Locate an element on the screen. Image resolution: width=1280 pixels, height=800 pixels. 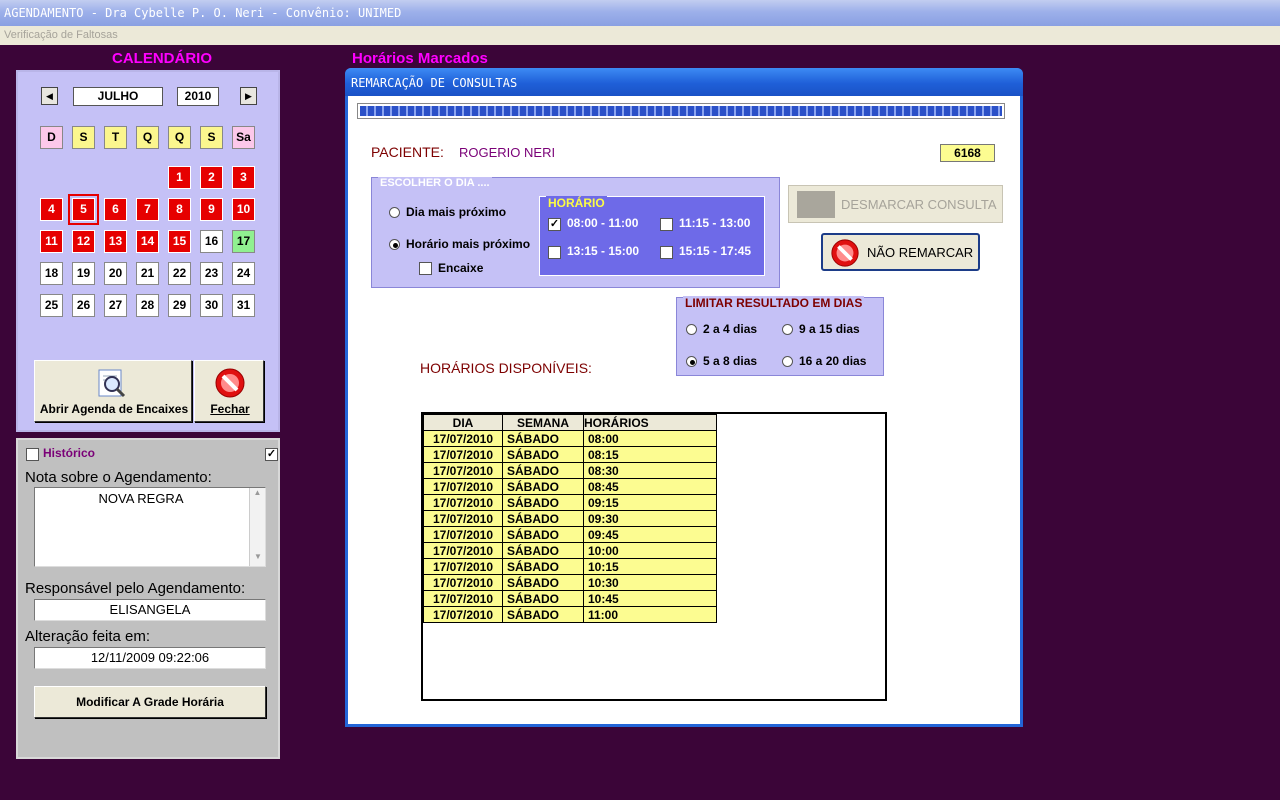
lim-16-20-radio is located at coordinates (787, 361).